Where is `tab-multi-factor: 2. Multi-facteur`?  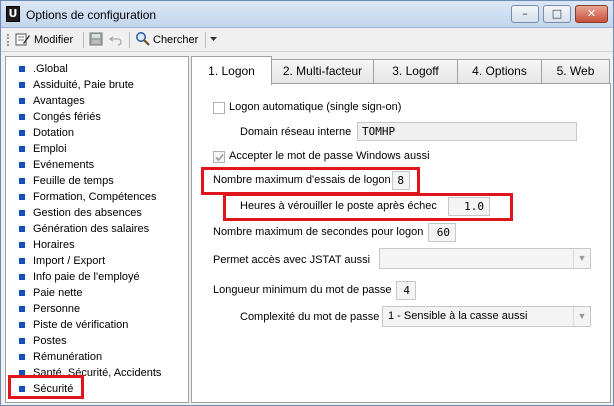 tab-multi-factor: 2. Multi-facteur is located at coordinates (322, 71).